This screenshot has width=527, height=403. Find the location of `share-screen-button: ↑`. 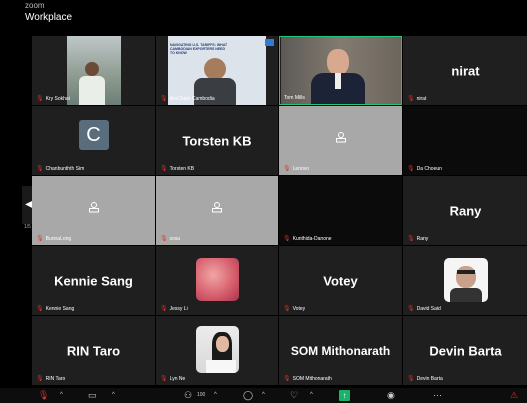

share-screen-button: ↑ is located at coordinates (344, 395).